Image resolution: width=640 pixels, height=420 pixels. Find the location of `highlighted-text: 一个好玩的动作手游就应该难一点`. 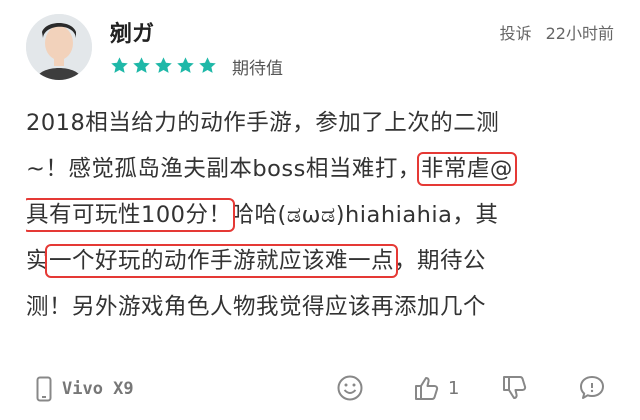

highlighted-text: 一个好玩的动作手游就应该难一点 is located at coordinates (222, 261).